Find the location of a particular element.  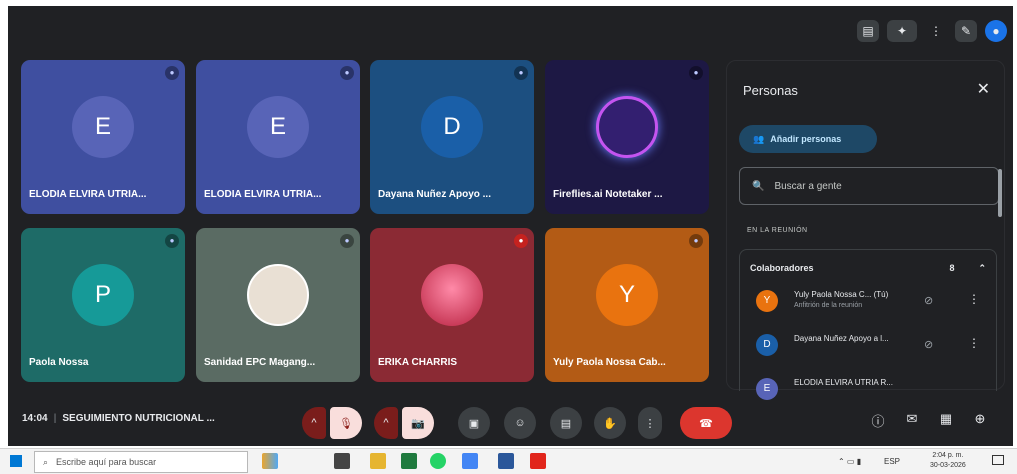

participant-tile: P ● Paola Nossa is located at coordinates (103, 305).